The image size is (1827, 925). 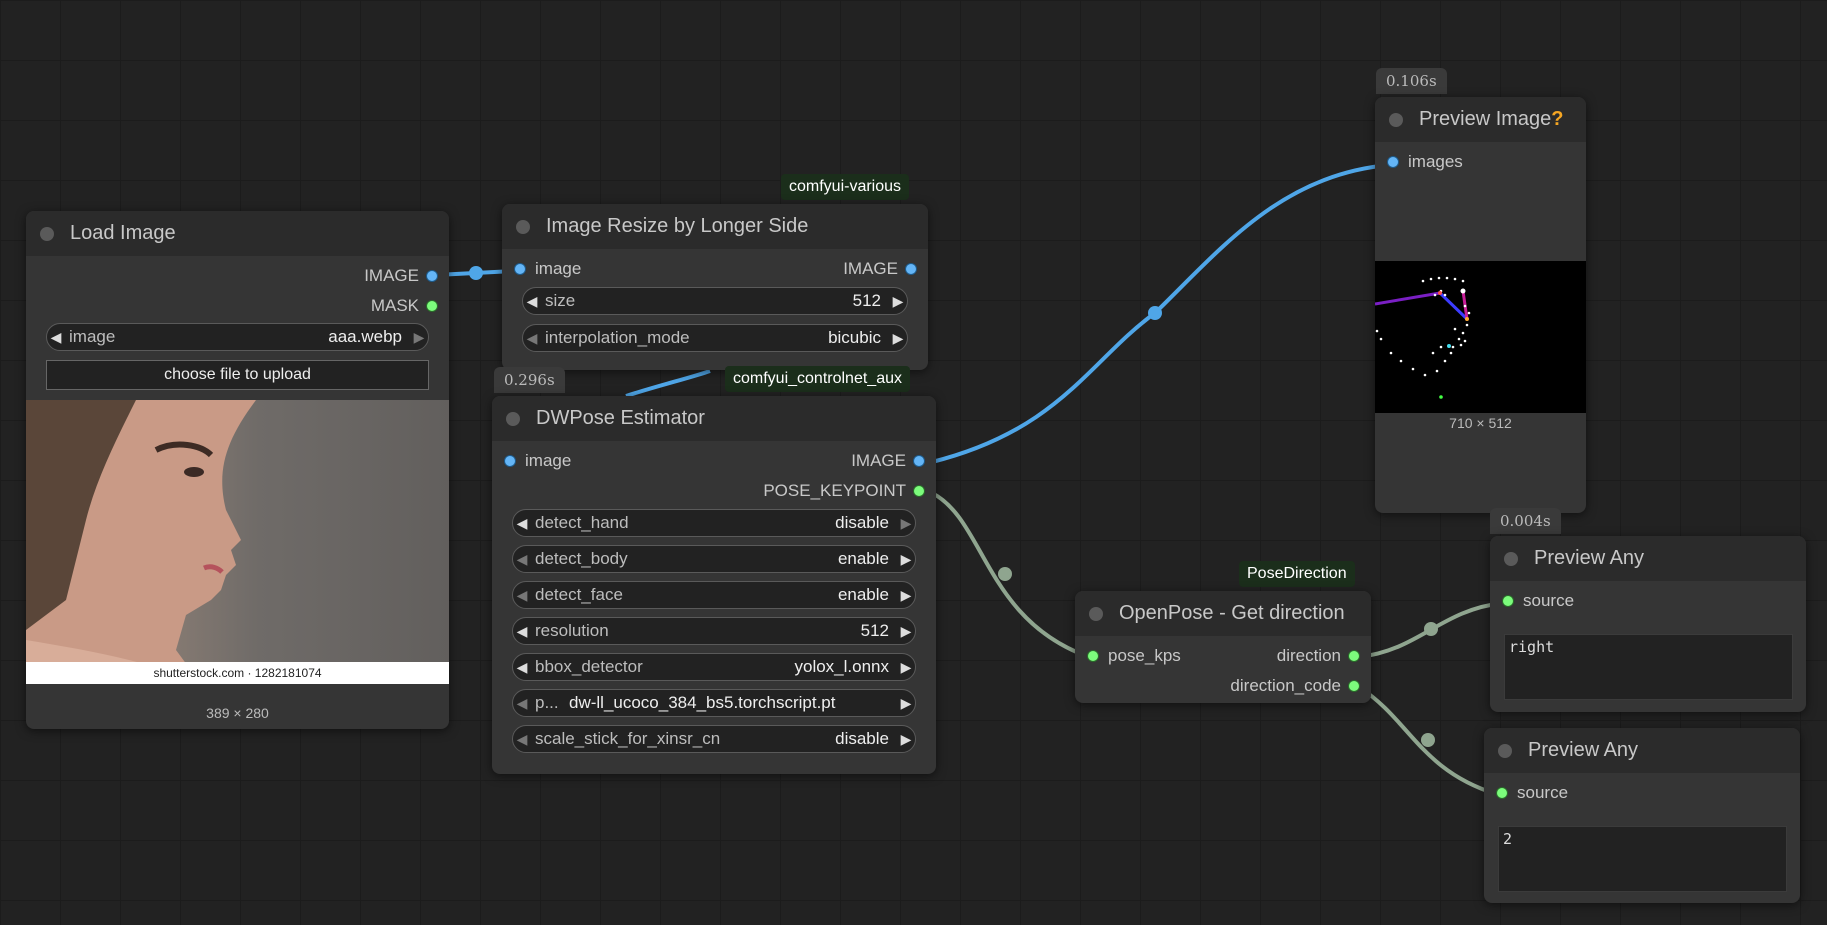 I want to click on node-title: DWPose Estimator, so click(x=620, y=418).